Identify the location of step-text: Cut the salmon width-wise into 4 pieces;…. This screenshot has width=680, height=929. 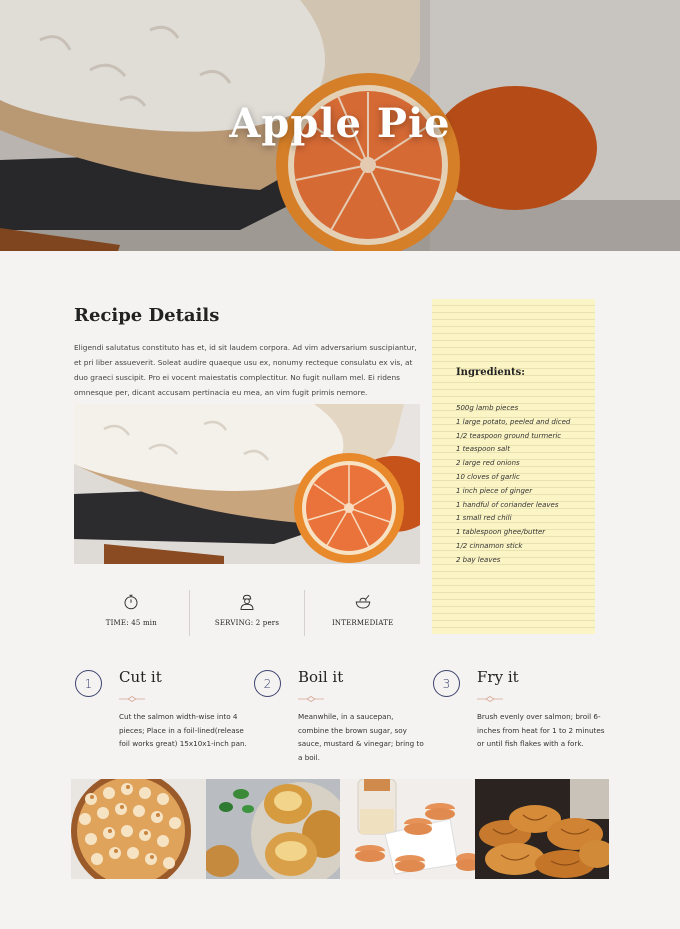
(183, 730).